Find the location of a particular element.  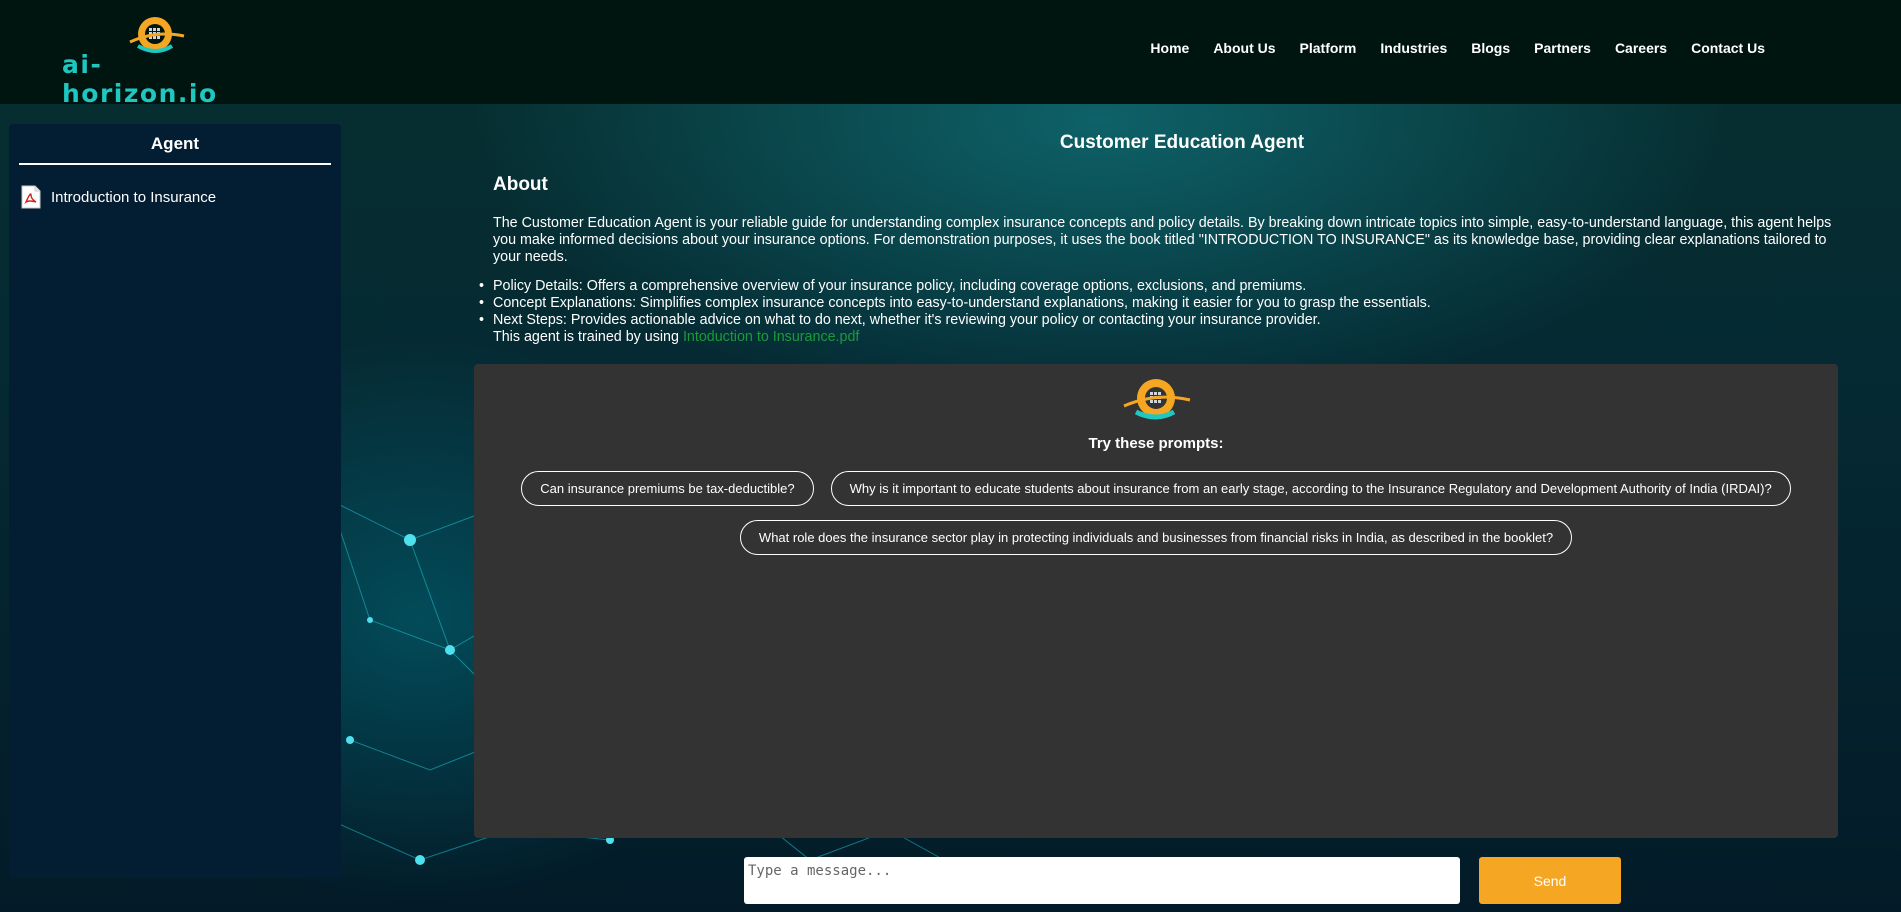

nav-home: Home is located at coordinates (1169, 48).